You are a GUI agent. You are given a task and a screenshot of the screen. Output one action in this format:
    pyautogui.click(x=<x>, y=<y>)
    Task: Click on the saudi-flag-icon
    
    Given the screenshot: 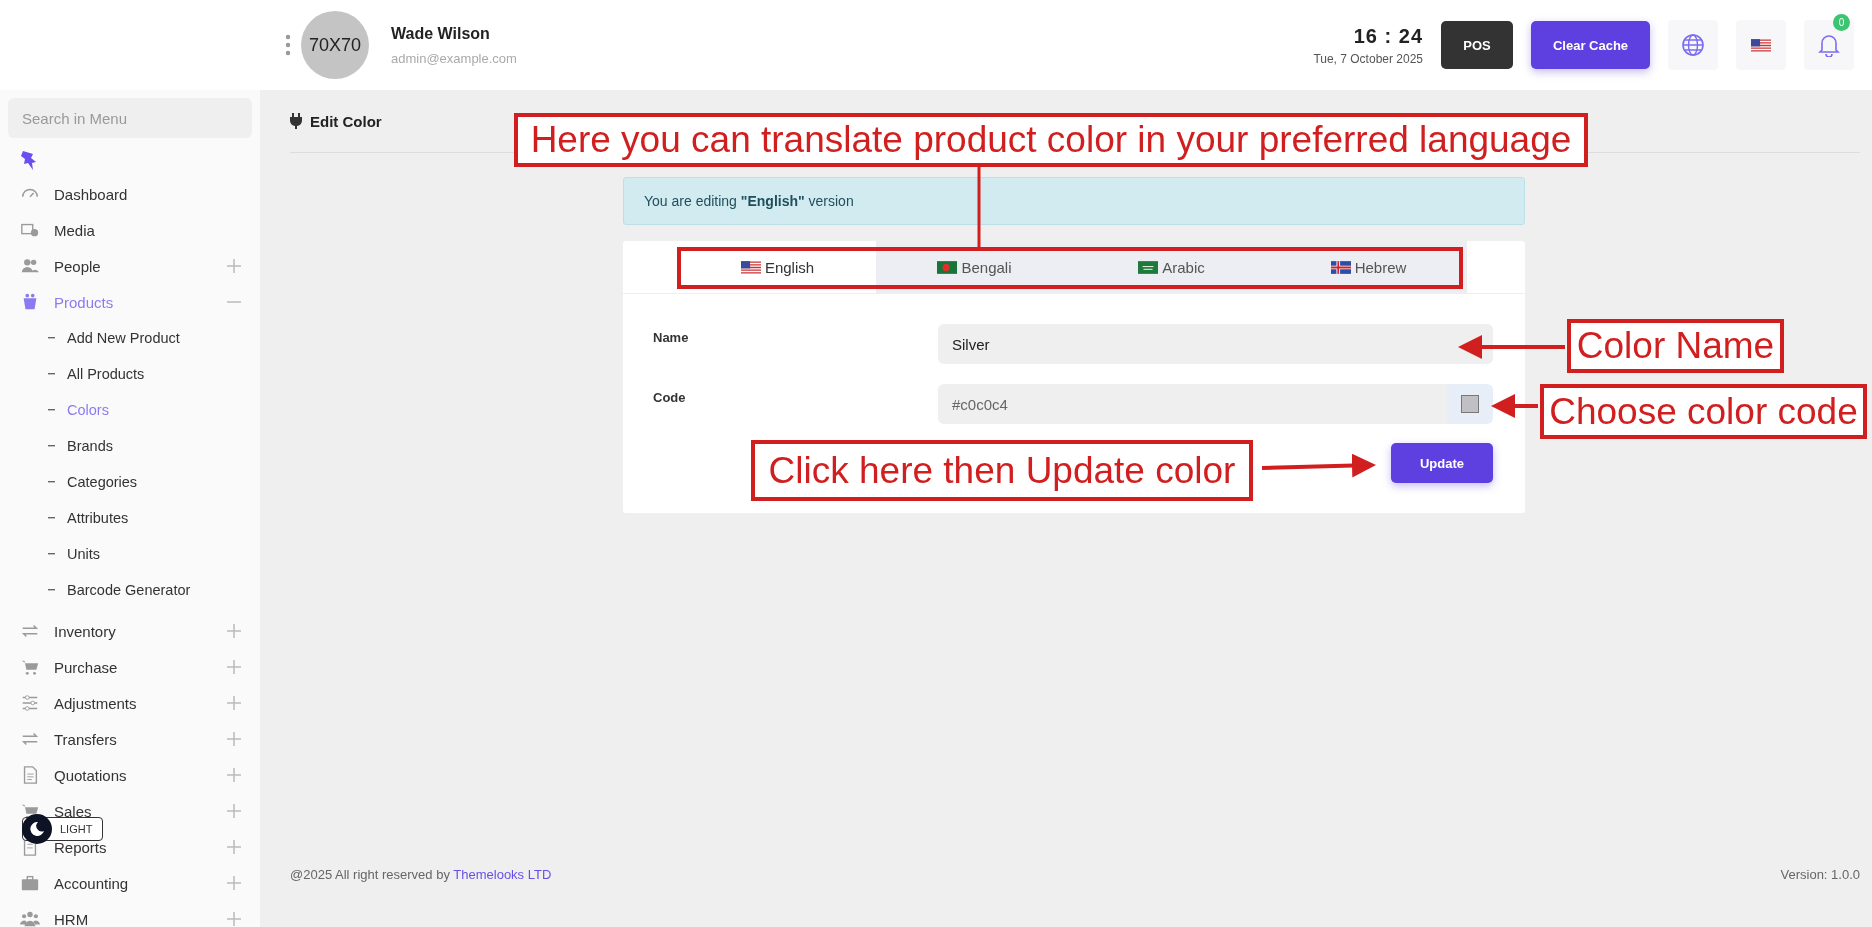 What is the action you would take?
    pyautogui.click(x=1148, y=267)
    